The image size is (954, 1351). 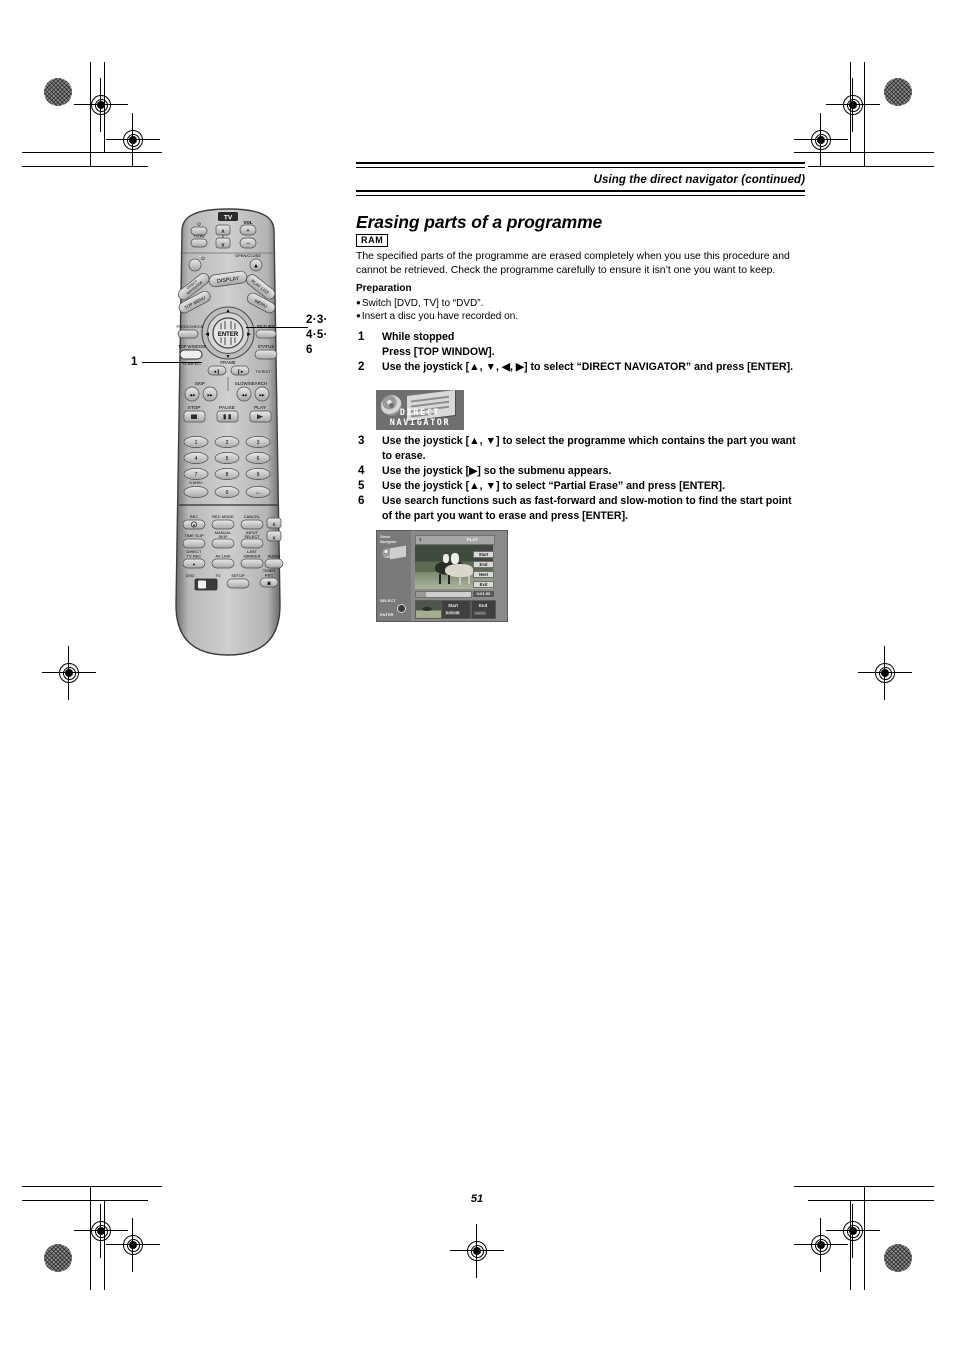 What do you see at coordinates (227, 475) in the screenshot?
I see `svg-text: 8` at bounding box center [227, 475].